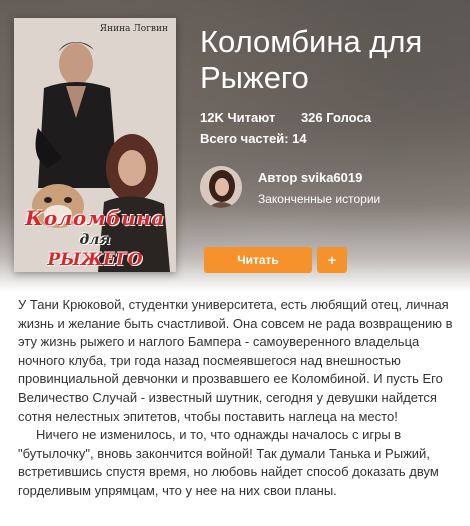  I want to click on book-title: Коломбина для Рыжего, so click(311, 59).